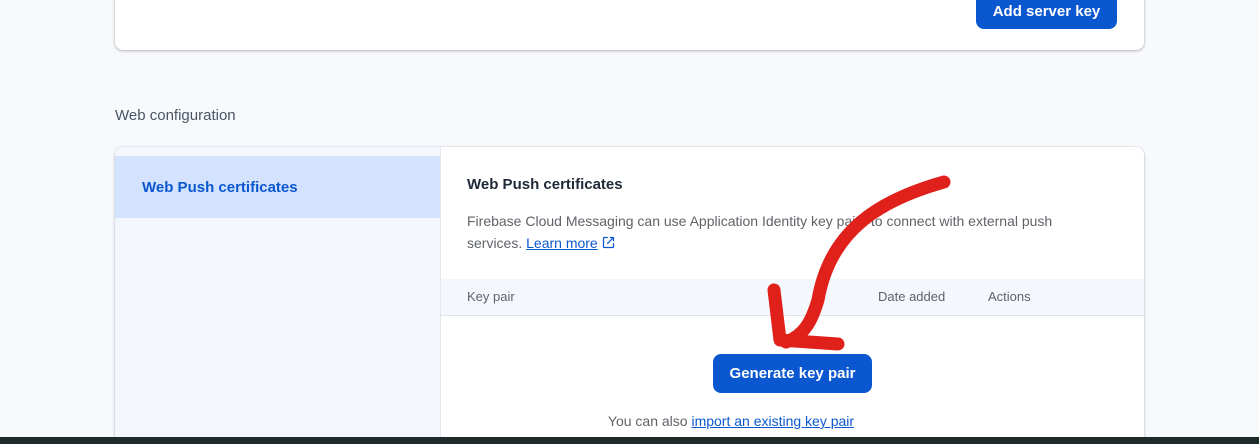 The height and width of the screenshot is (444, 1259). I want to click on server-key-card: Add server key, so click(629, 25).